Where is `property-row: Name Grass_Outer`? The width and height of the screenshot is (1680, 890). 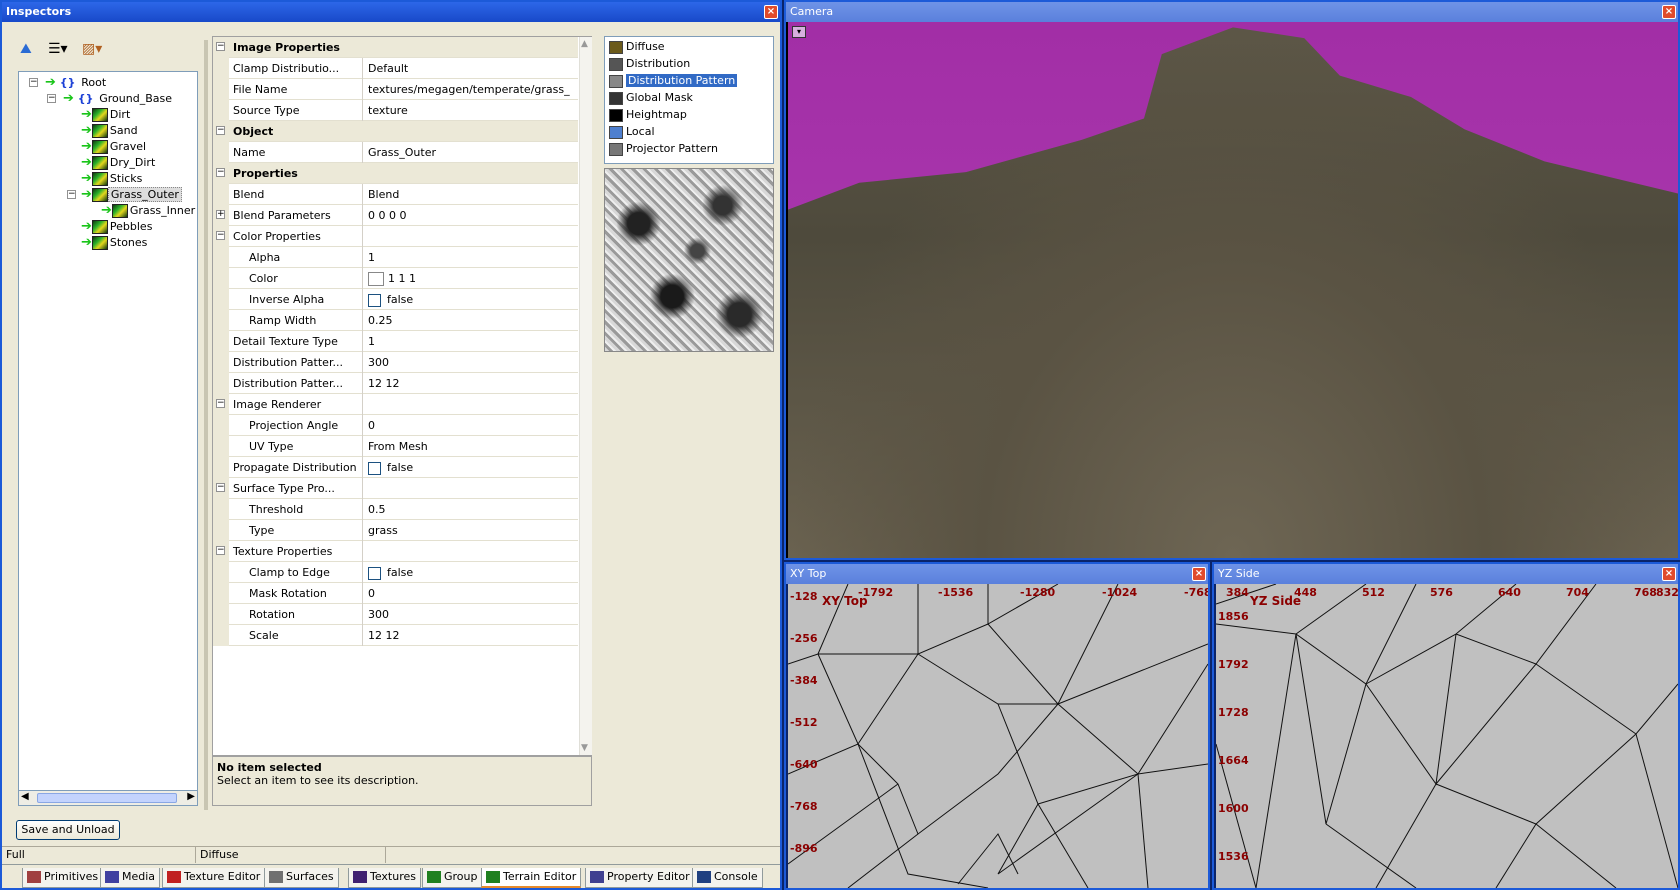 property-row: Name Grass_Outer is located at coordinates (395, 152).